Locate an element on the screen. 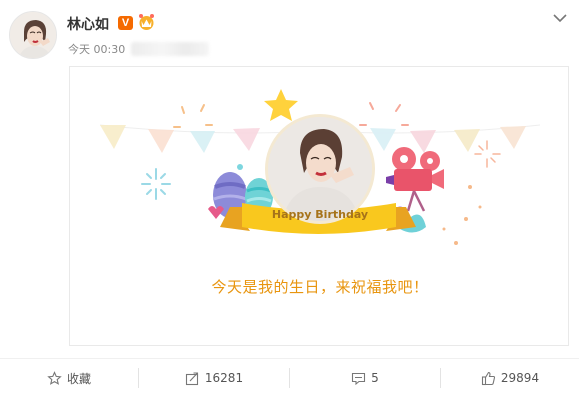 The width and height of the screenshot is (579, 400). repost-button: 16281 is located at coordinates (214, 378).